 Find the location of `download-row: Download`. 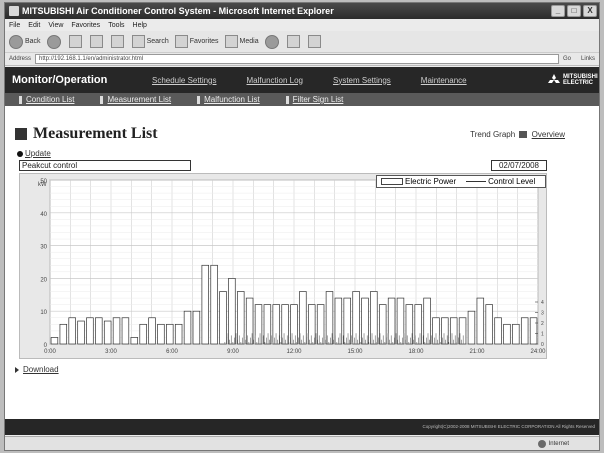

download-row: Download is located at coordinates (37, 369).